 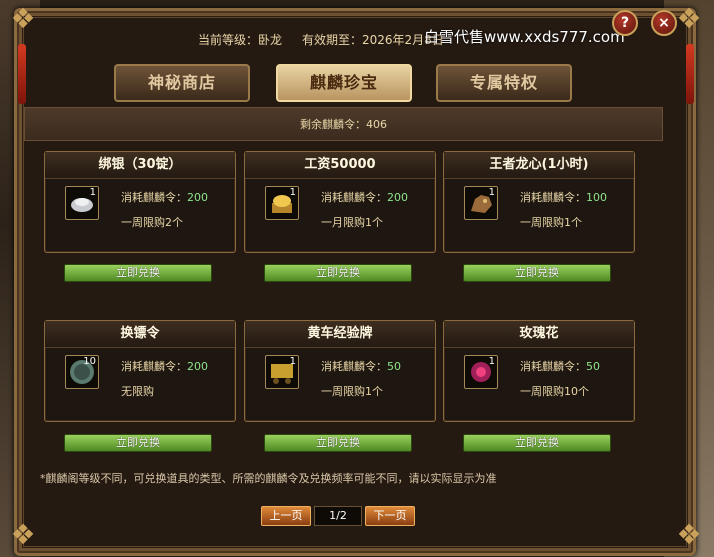 I want to click on item-title: 黄车经验牌, so click(x=340, y=334).